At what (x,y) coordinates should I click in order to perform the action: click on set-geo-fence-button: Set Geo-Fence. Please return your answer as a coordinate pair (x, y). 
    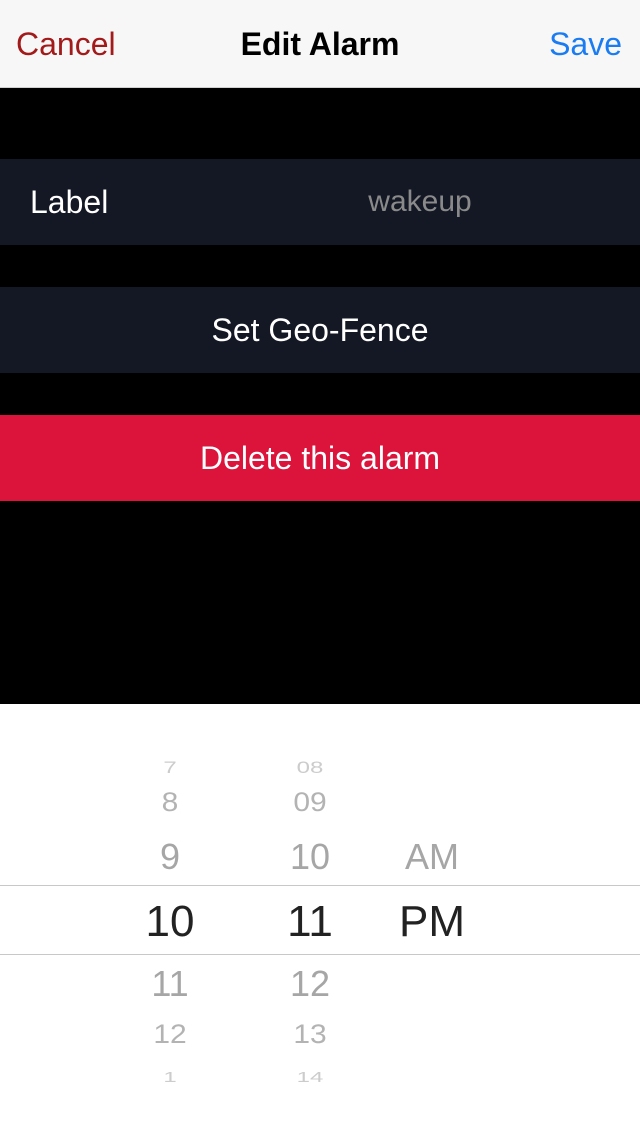
    Looking at the image, I should click on (320, 330).